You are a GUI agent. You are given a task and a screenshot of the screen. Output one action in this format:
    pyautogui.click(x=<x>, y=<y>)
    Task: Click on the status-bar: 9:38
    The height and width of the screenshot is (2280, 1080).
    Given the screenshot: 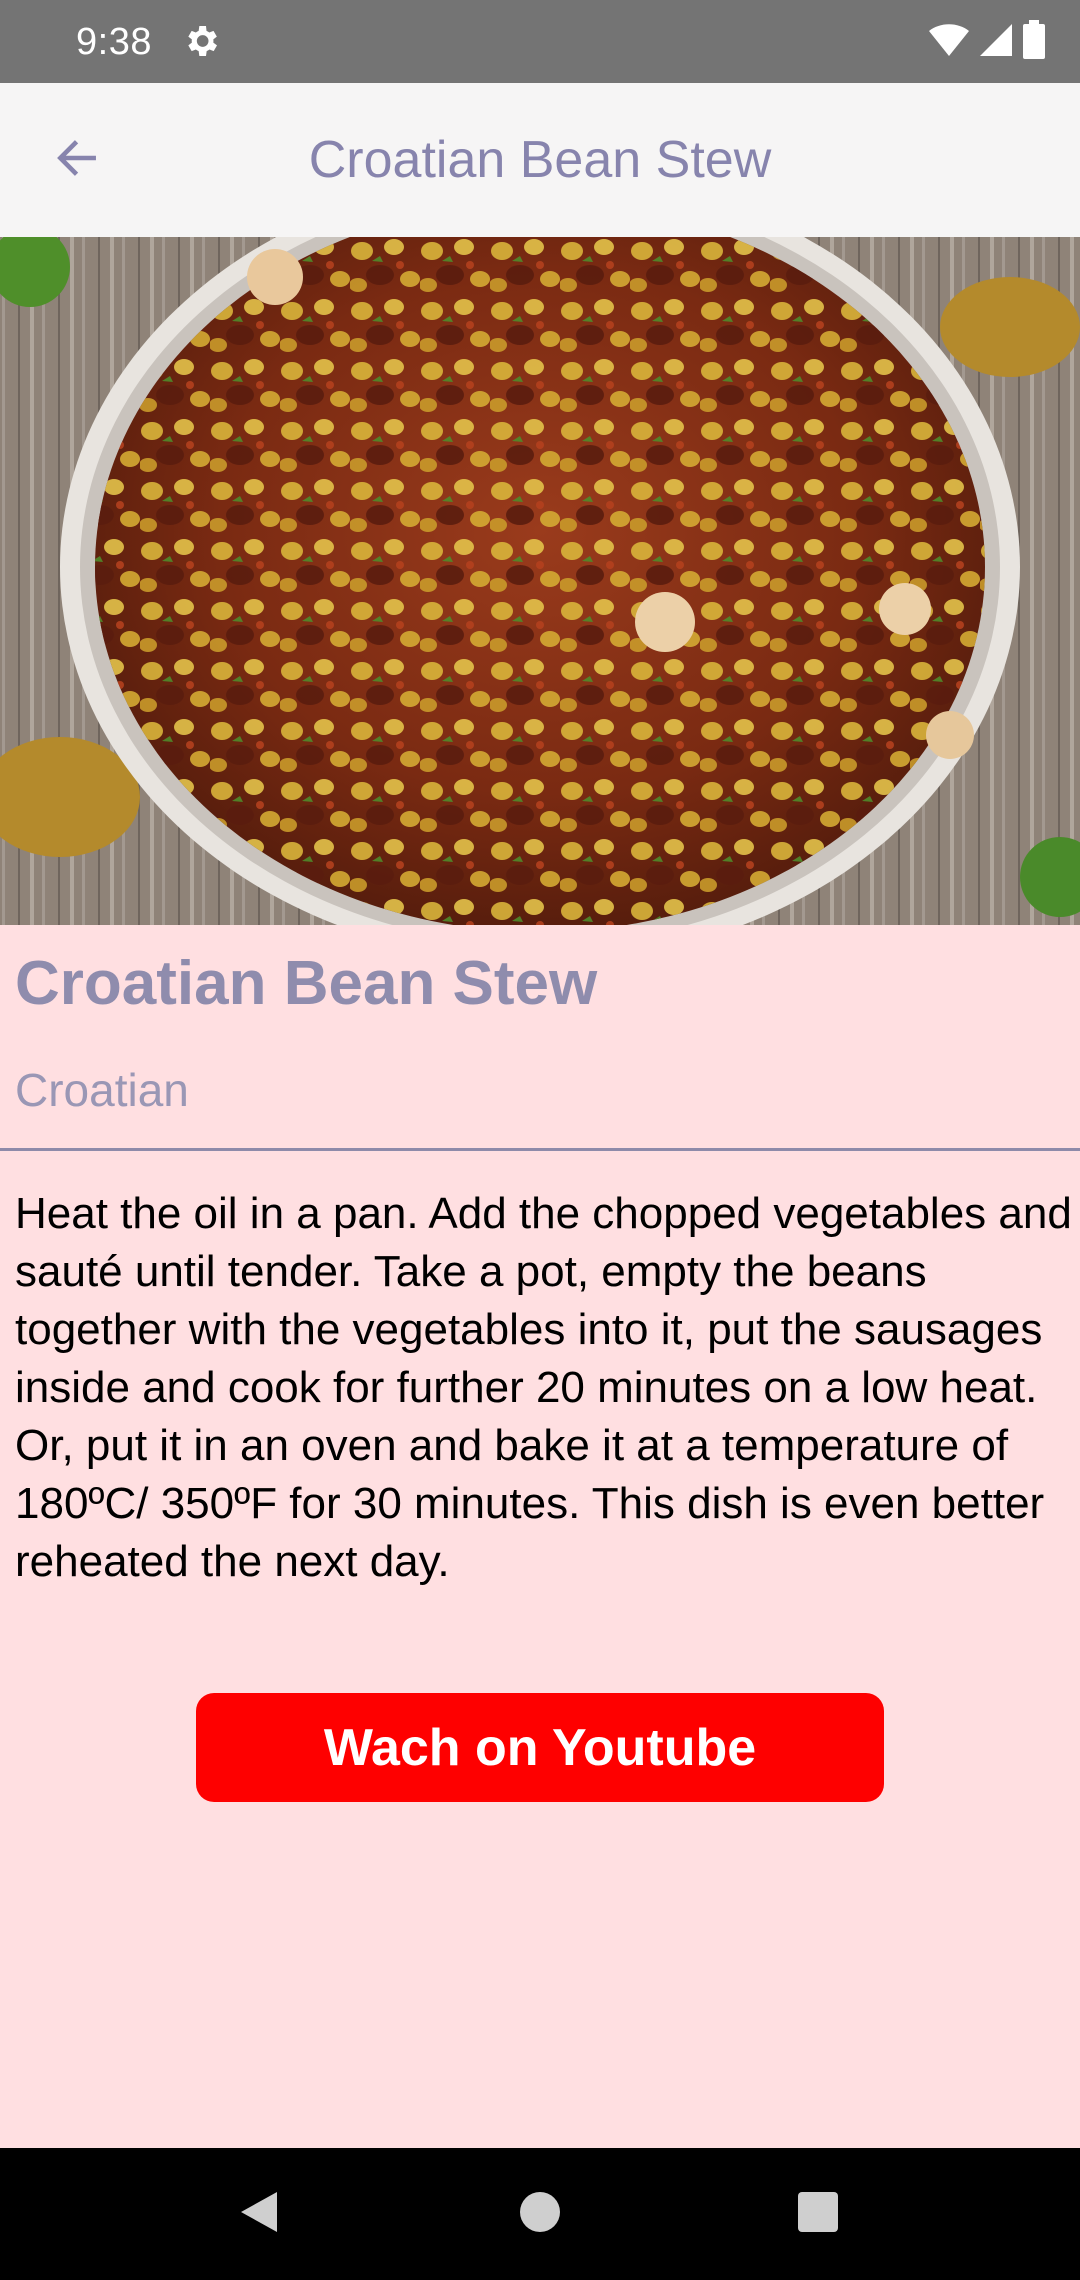 What is the action you would take?
    pyautogui.click(x=540, y=41)
    